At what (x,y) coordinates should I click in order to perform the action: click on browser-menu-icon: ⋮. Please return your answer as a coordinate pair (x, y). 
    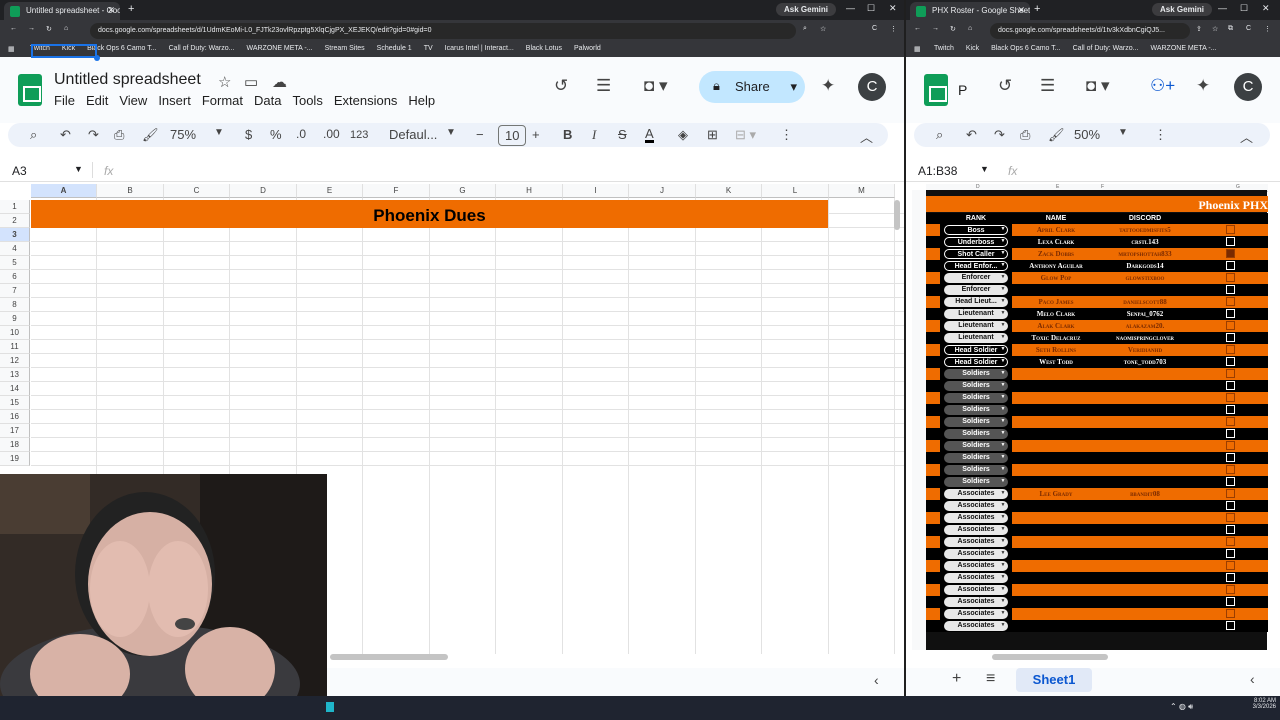
    Looking at the image, I should click on (1267, 29).